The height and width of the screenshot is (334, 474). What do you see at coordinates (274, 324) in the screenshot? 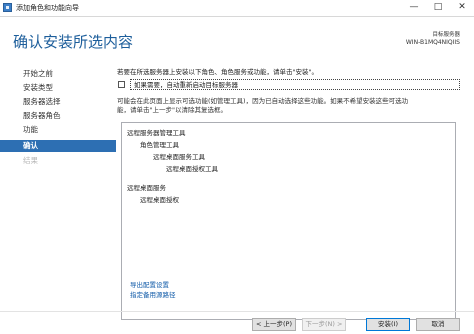
I see `previous-button: < 上一步(P)` at bounding box center [274, 324].